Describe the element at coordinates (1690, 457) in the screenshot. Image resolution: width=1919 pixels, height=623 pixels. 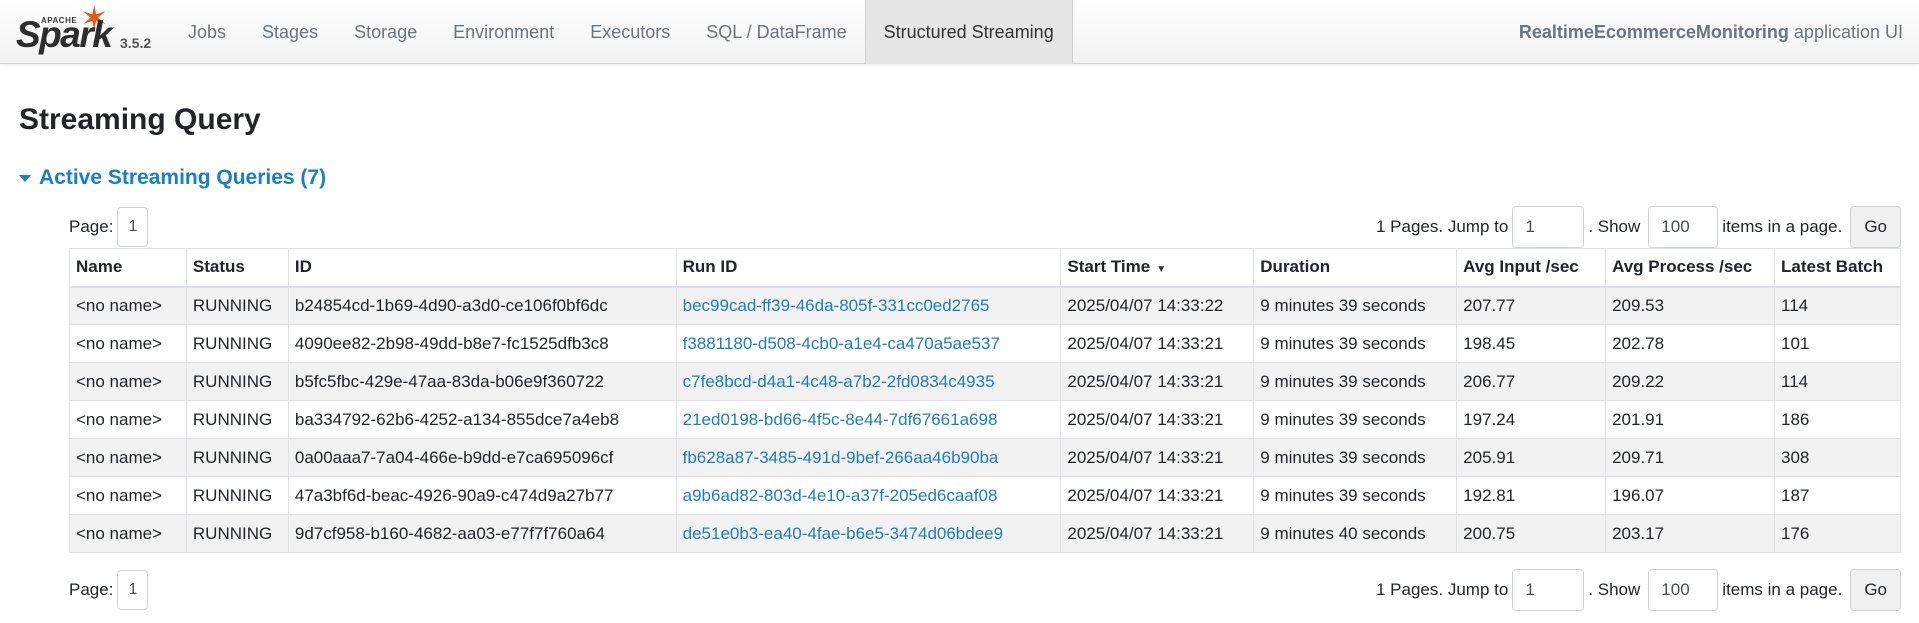
I see `cell-avg-process: 209.71` at that location.